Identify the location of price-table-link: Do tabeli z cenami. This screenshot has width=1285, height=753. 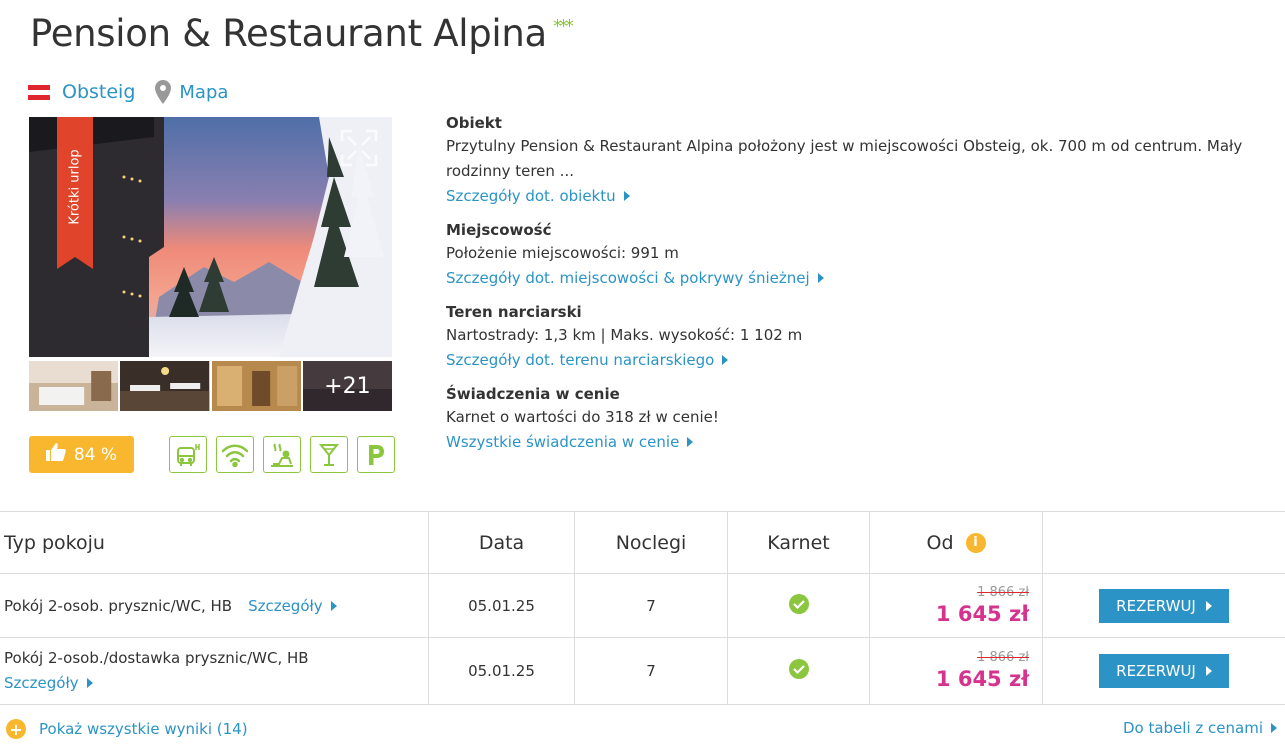
(1200, 728).